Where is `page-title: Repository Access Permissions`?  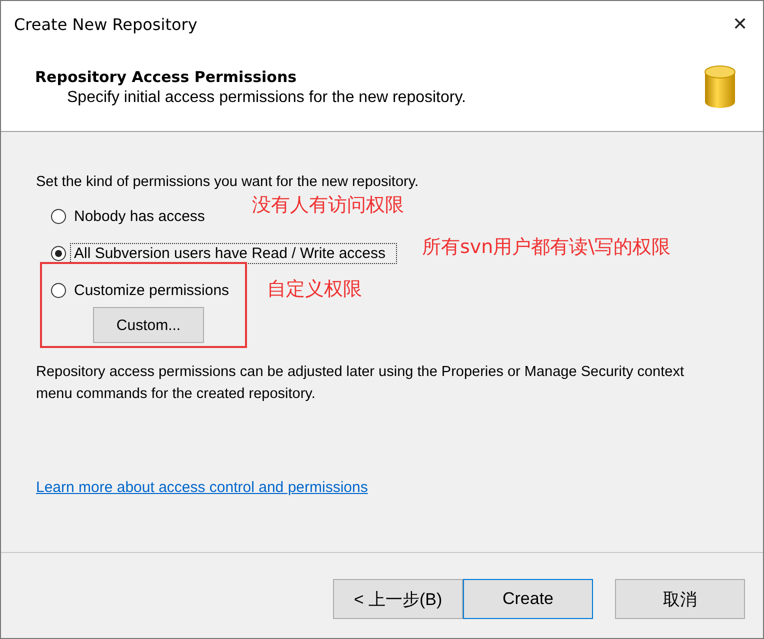
page-title: Repository Access Permissions is located at coordinates (166, 77).